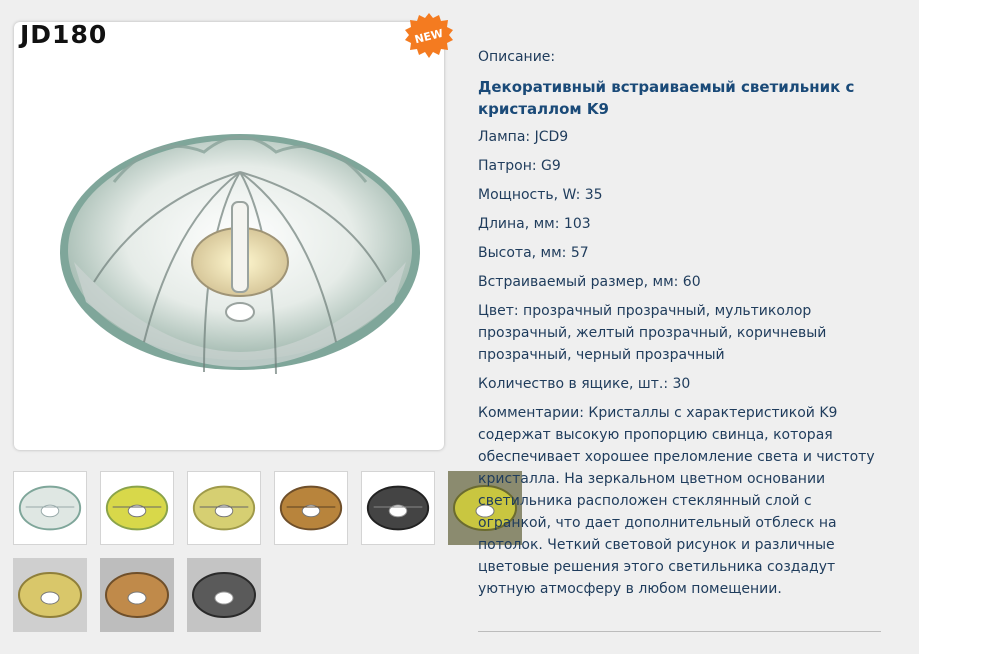 The height and width of the screenshot is (654, 984). I want to click on thumbnail-multicolor, so click(137, 508).